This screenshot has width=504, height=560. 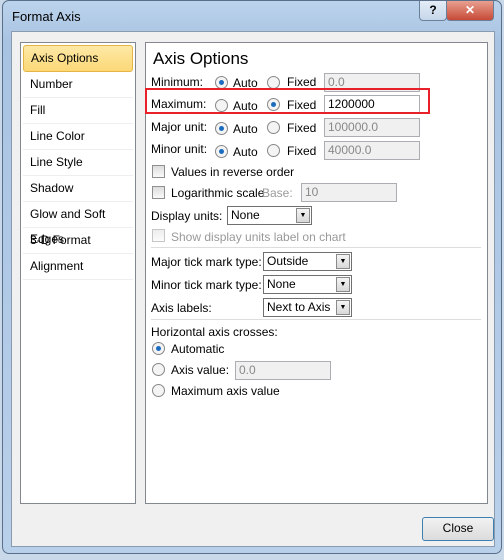 I want to click on minimum-fixed-label: Fixed, so click(x=302, y=82).